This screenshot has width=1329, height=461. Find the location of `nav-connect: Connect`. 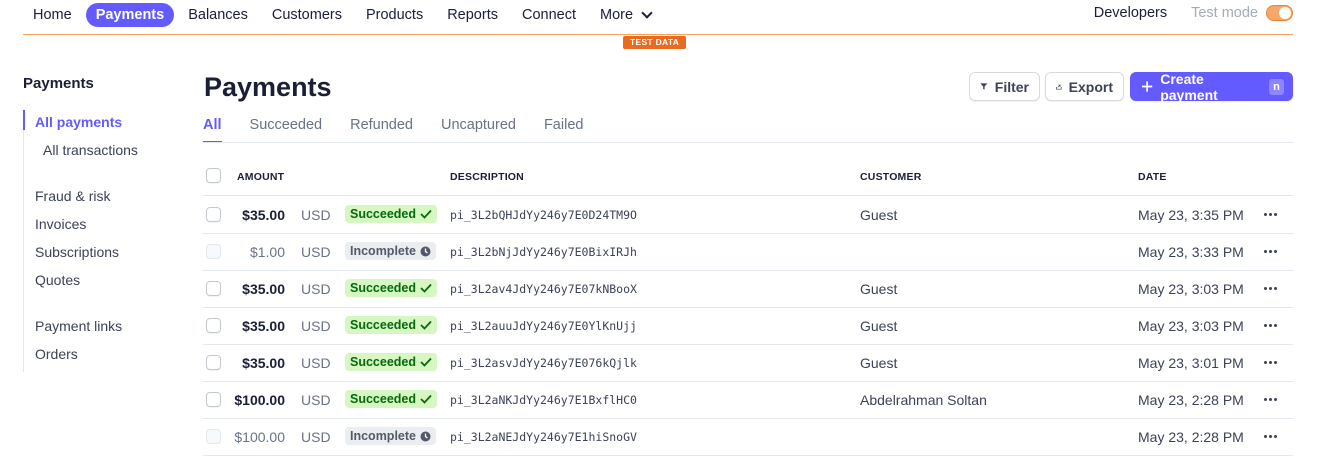

nav-connect: Connect is located at coordinates (549, 15).